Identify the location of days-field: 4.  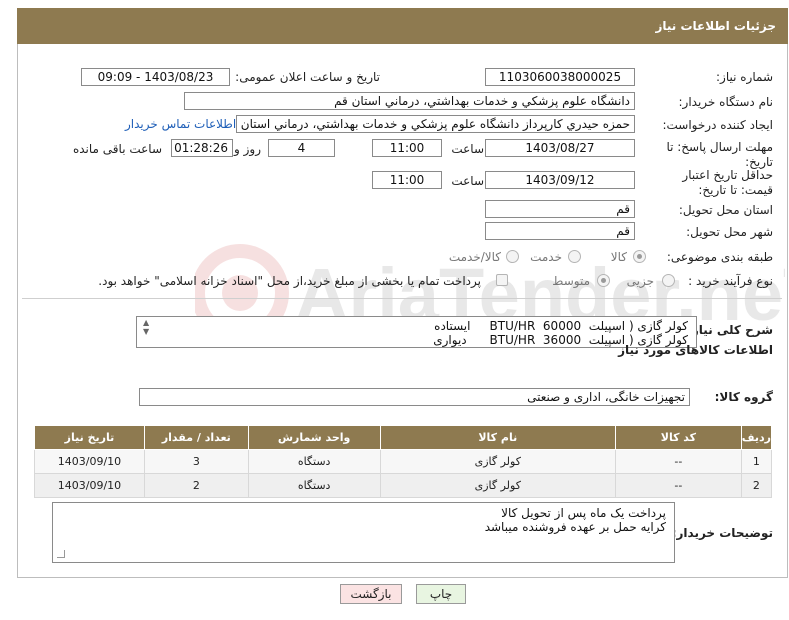
(301, 148).